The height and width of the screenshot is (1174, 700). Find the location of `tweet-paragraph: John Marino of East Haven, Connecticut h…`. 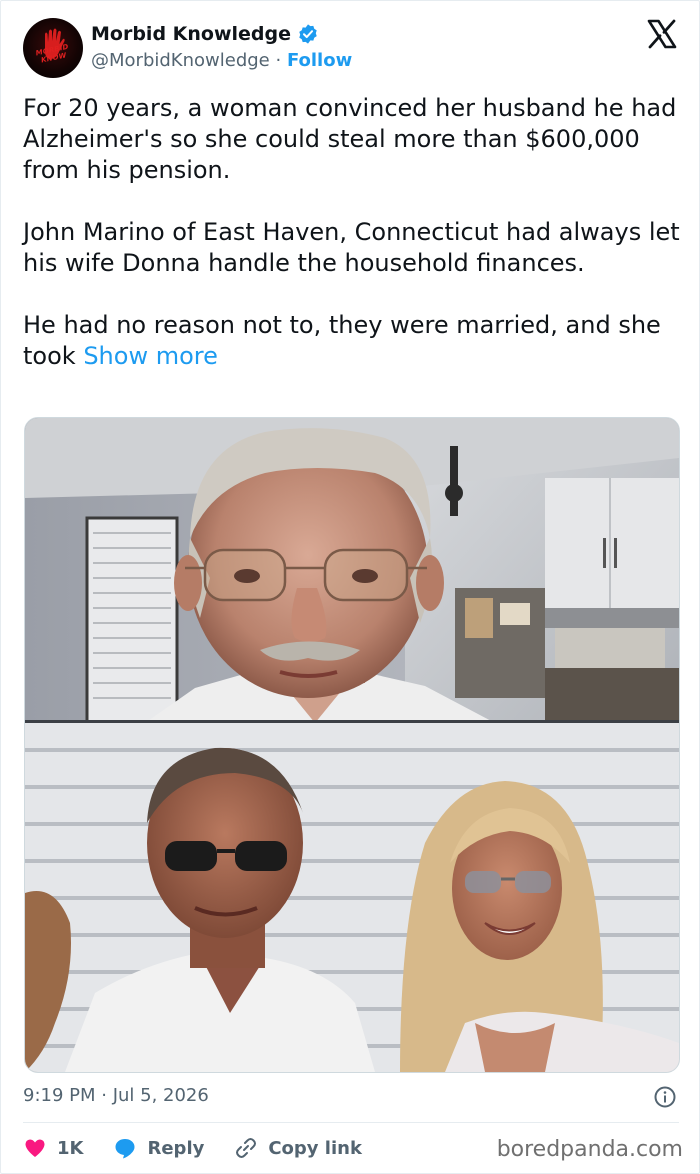

tweet-paragraph: John Marino of East Haven, Connecticut h… is located at coordinates (351, 247).